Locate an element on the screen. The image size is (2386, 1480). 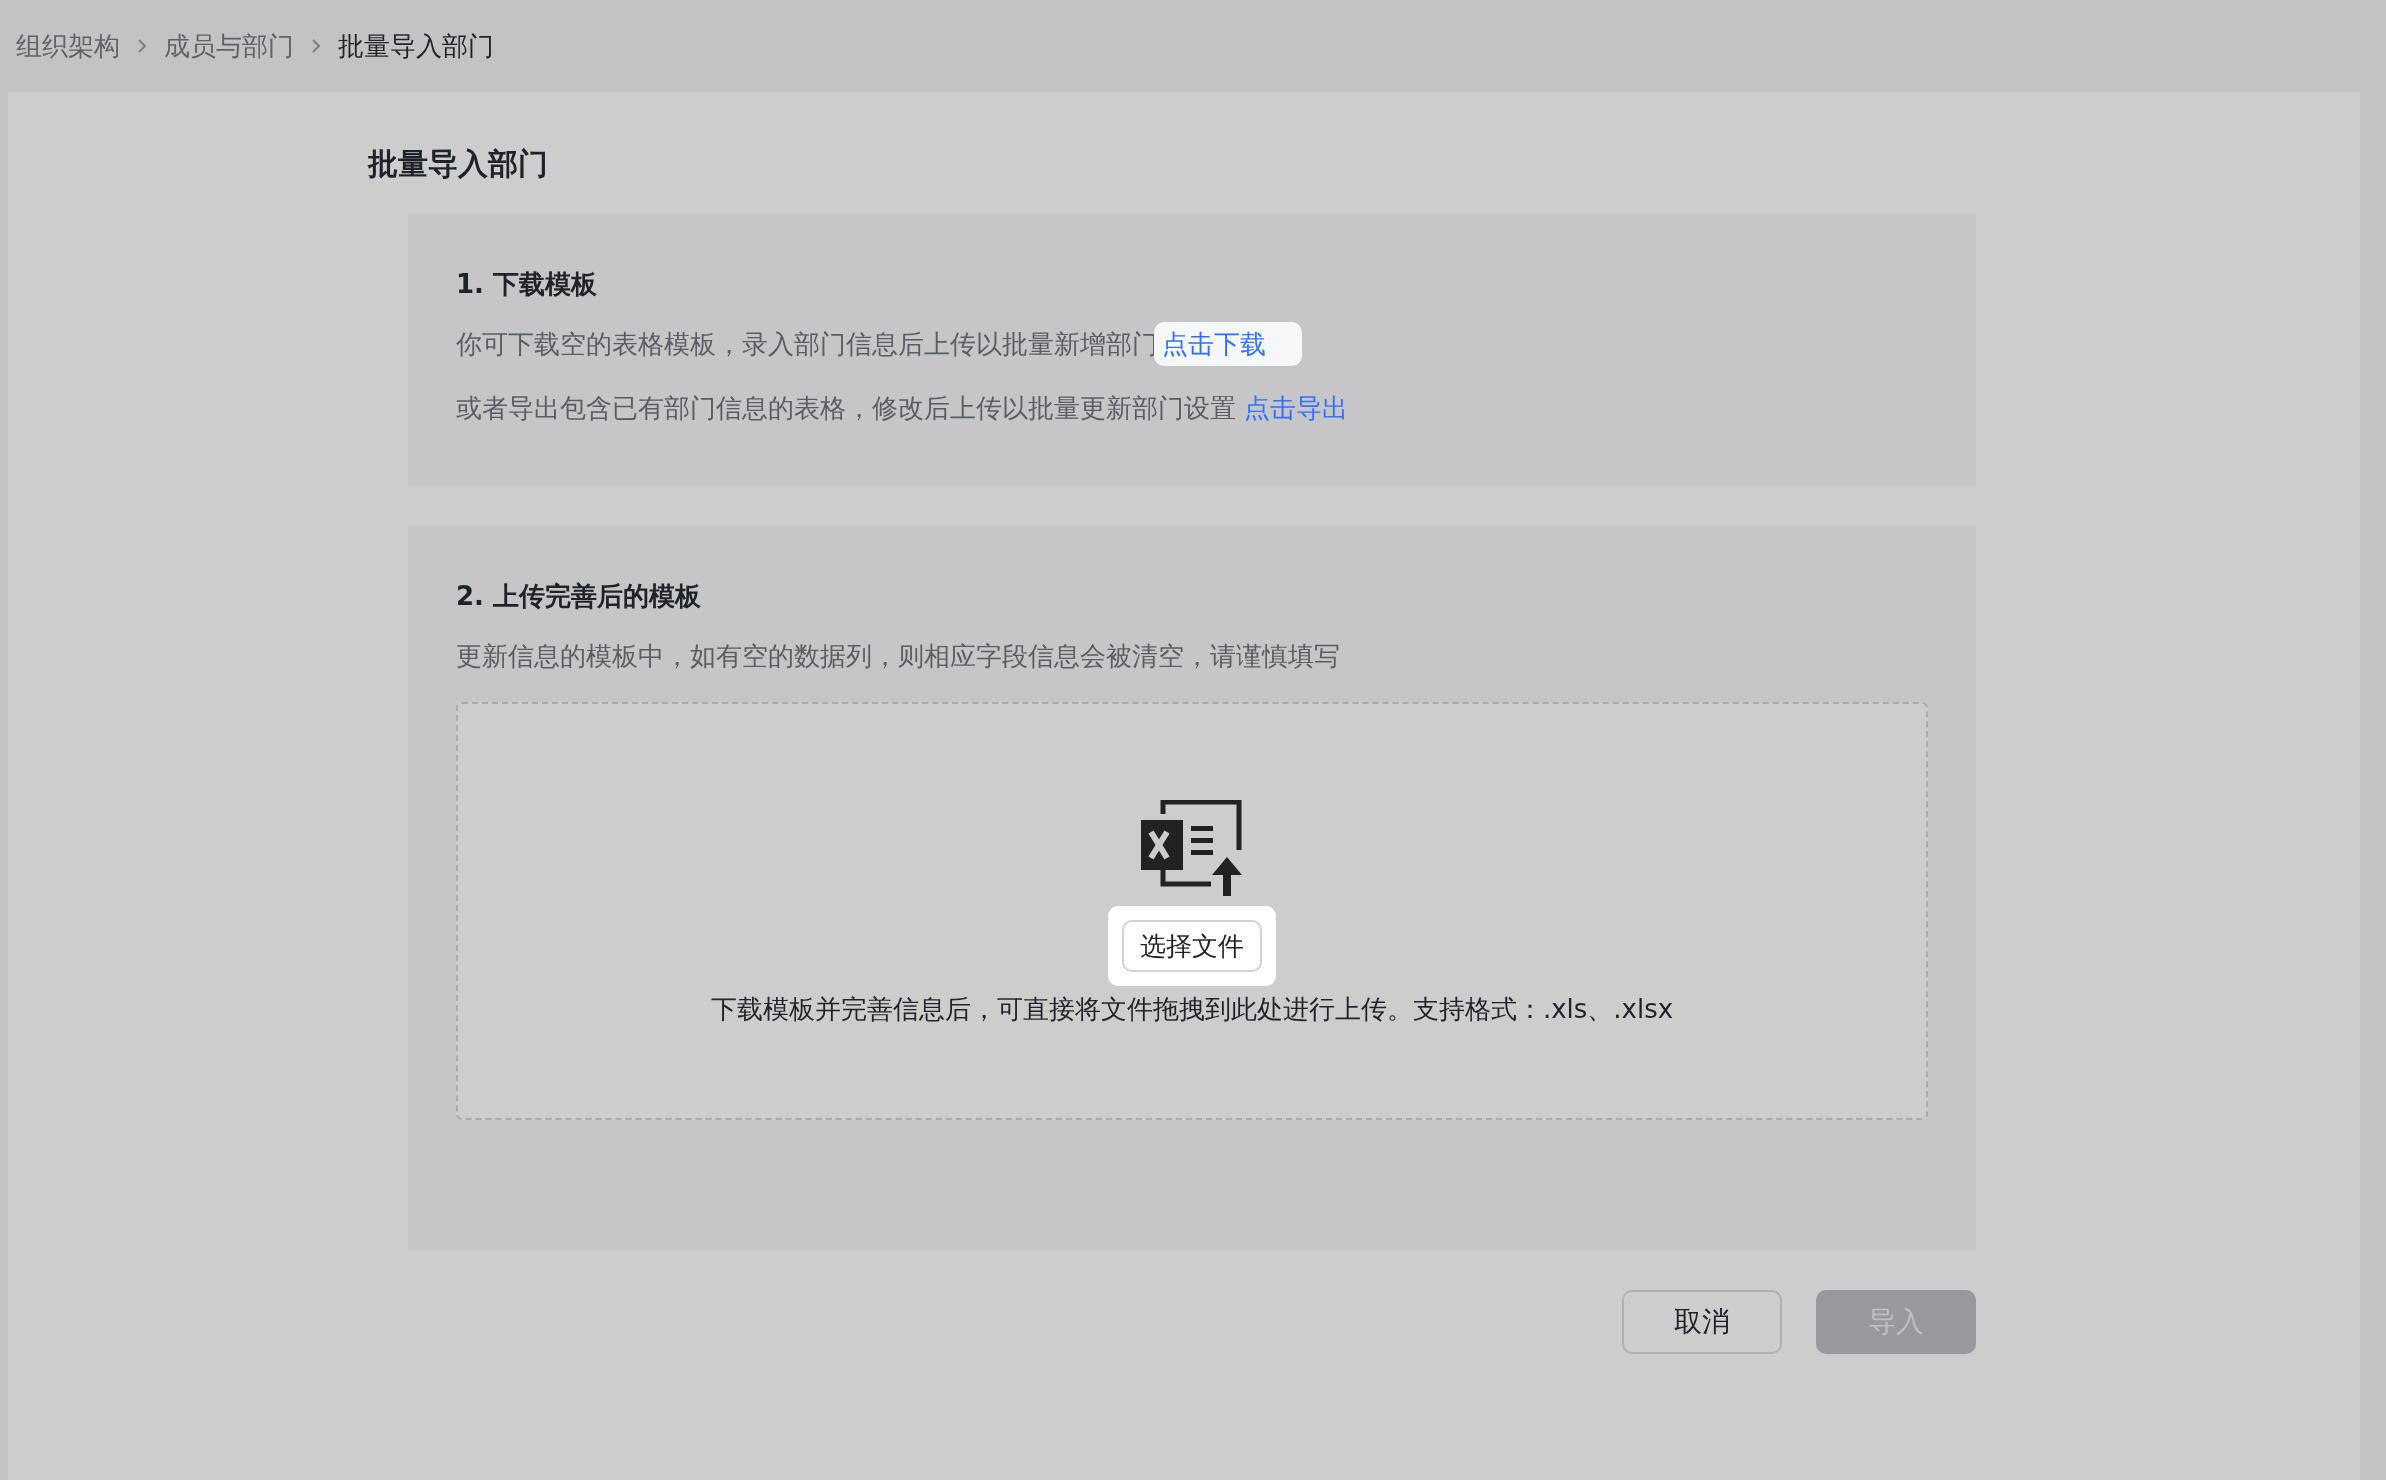
choose-file-button: 选择文件 is located at coordinates (1192, 946).